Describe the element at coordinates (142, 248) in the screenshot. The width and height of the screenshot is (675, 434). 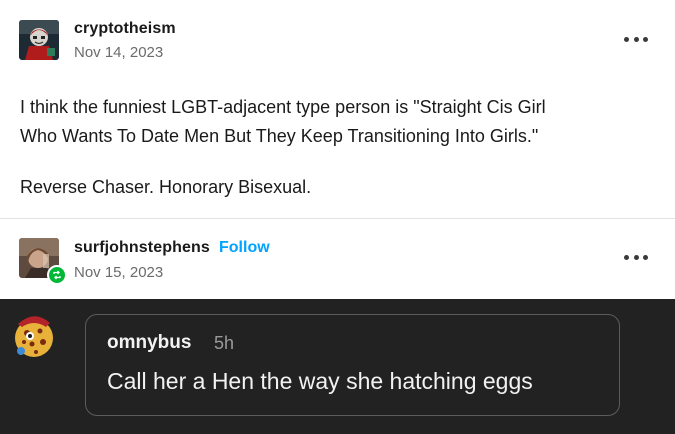
I see `reblog-author: surfjohnstephens` at that location.